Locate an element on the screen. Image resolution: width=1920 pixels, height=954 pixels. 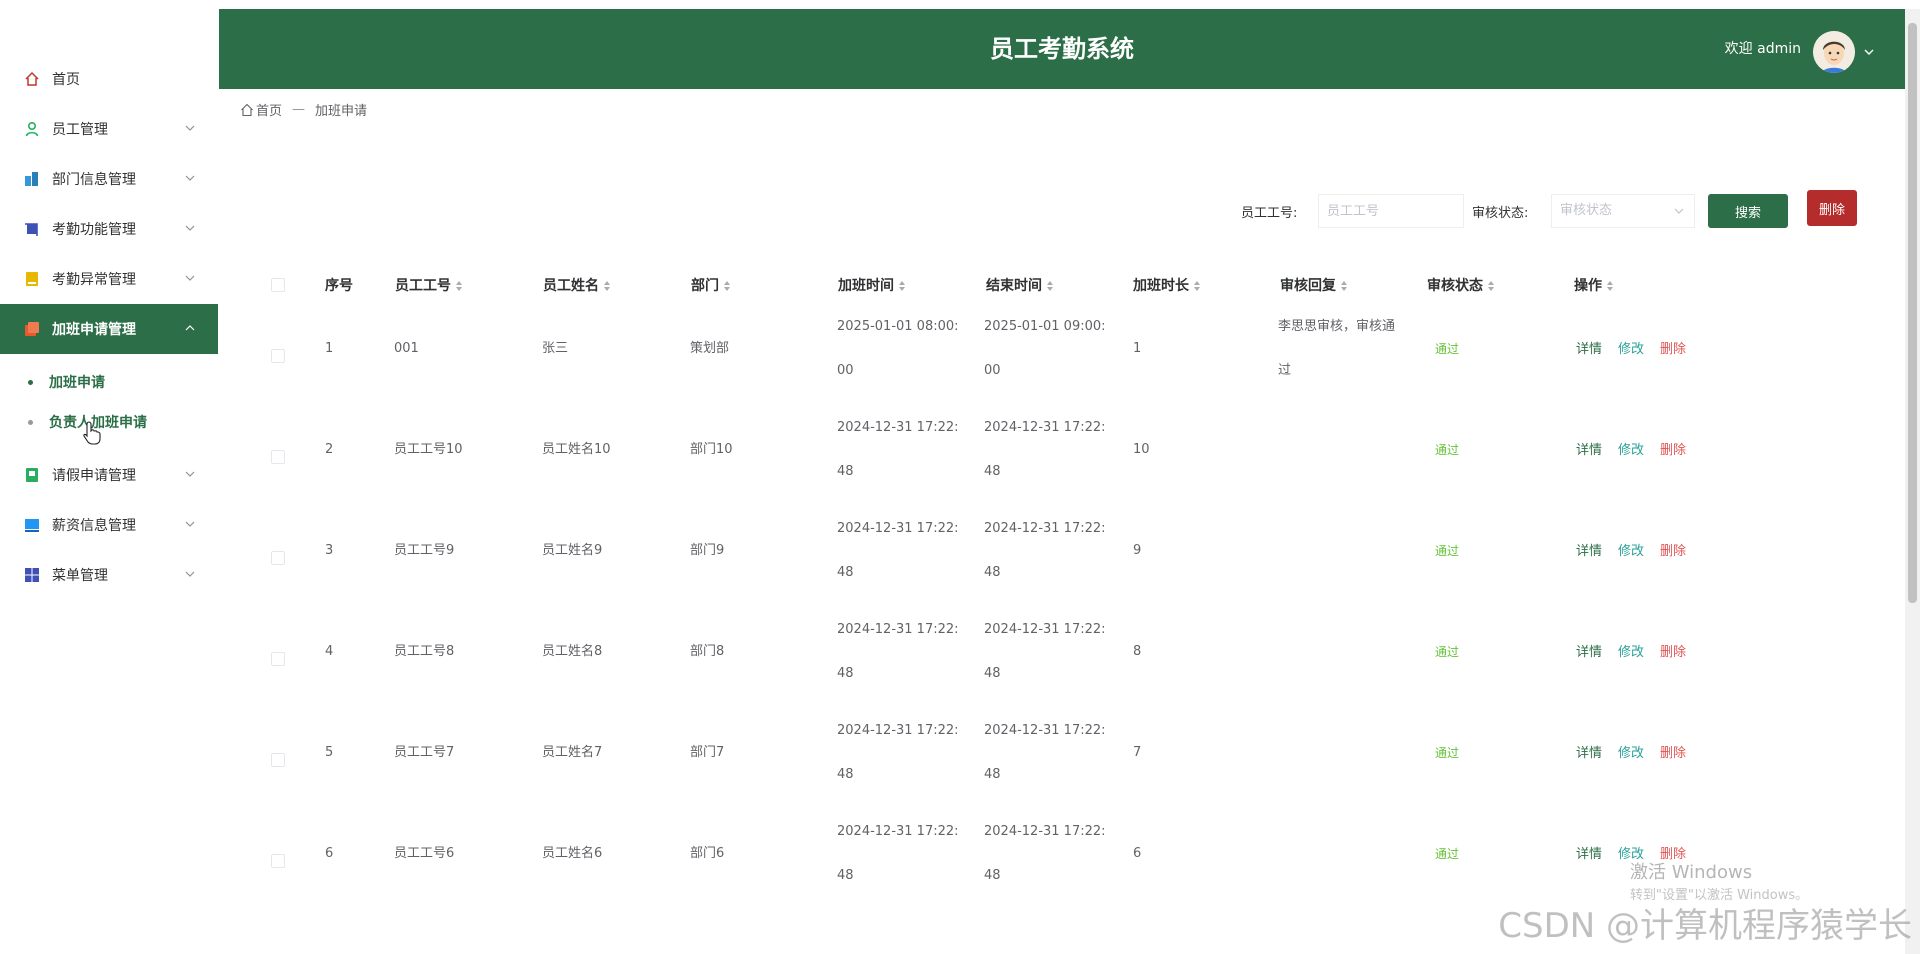
page-scrollbar is located at coordinates (1912, 481).